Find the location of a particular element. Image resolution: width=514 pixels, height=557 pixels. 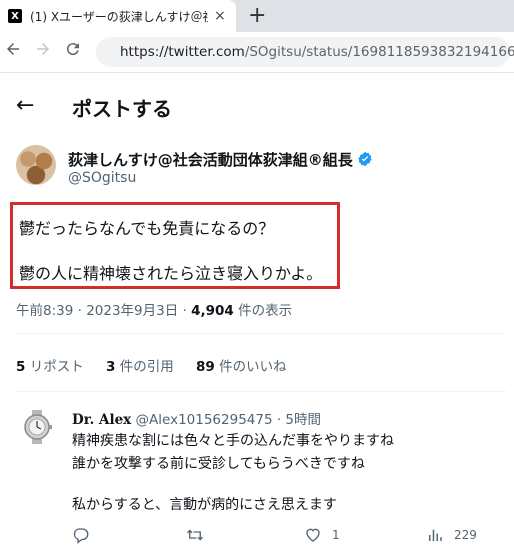

author-name-row: 荻津しんすけ@社会活動団体荻津組®組長 is located at coordinates (220, 159).